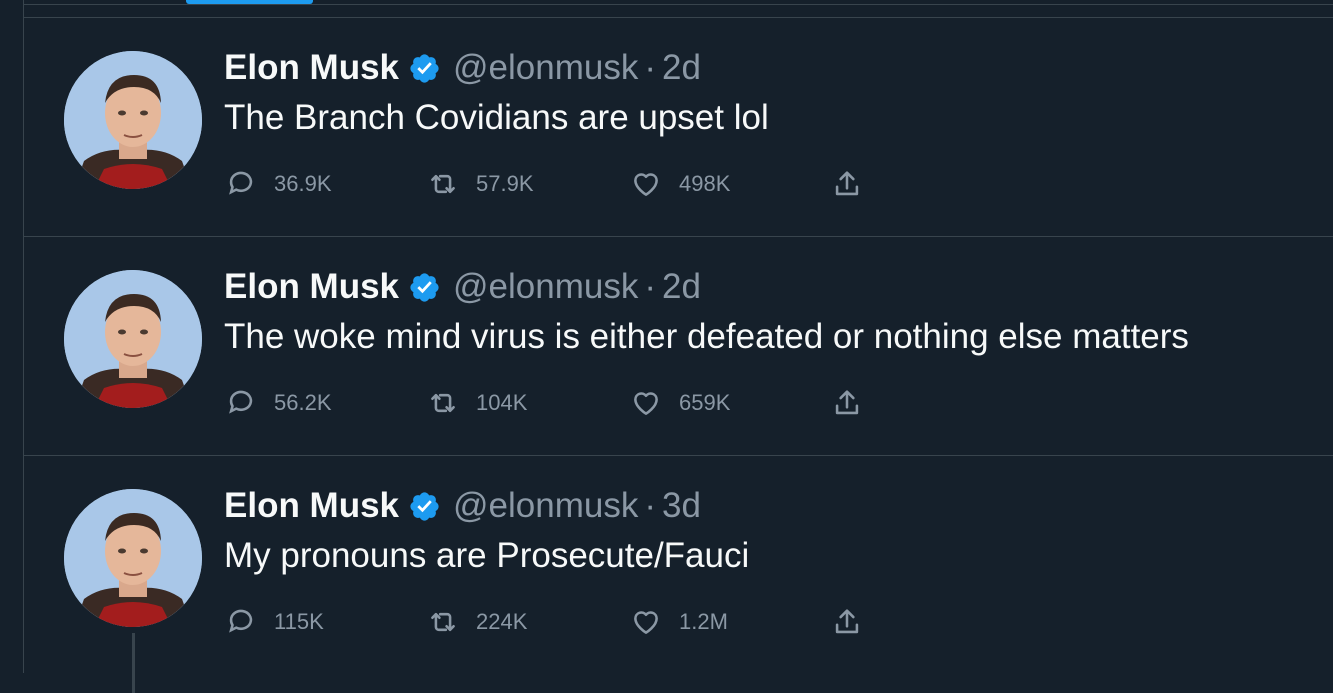 This screenshot has width=1333, height=693. I want to click on tweet-header: Elon Musk @elonmusk · 3d, so click(462, 506).